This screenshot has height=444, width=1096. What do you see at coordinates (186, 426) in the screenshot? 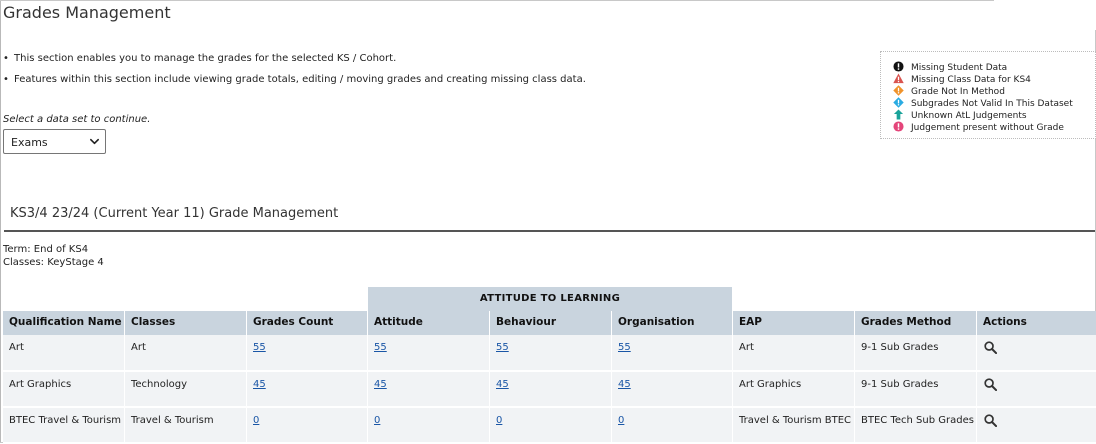
I see `classes-cell: Travel & Tourism` at bounding box center [186, 426].